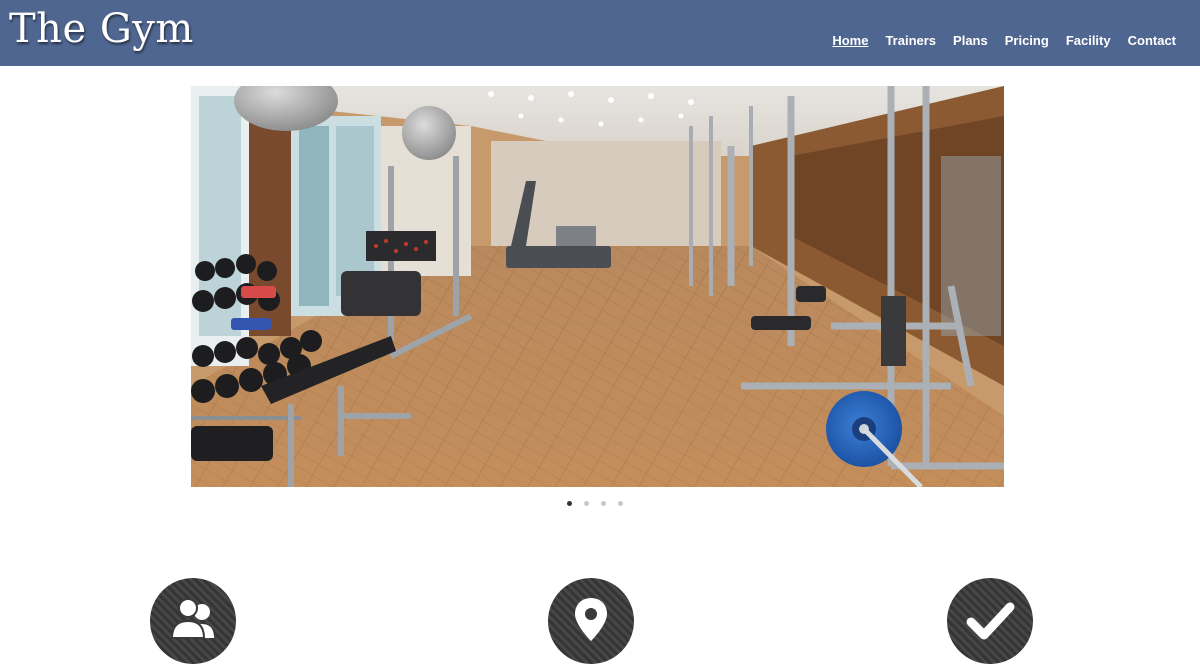 This screenshot has width=1200, height=664. I want to click on location-pin-icon, so click(591, 619).